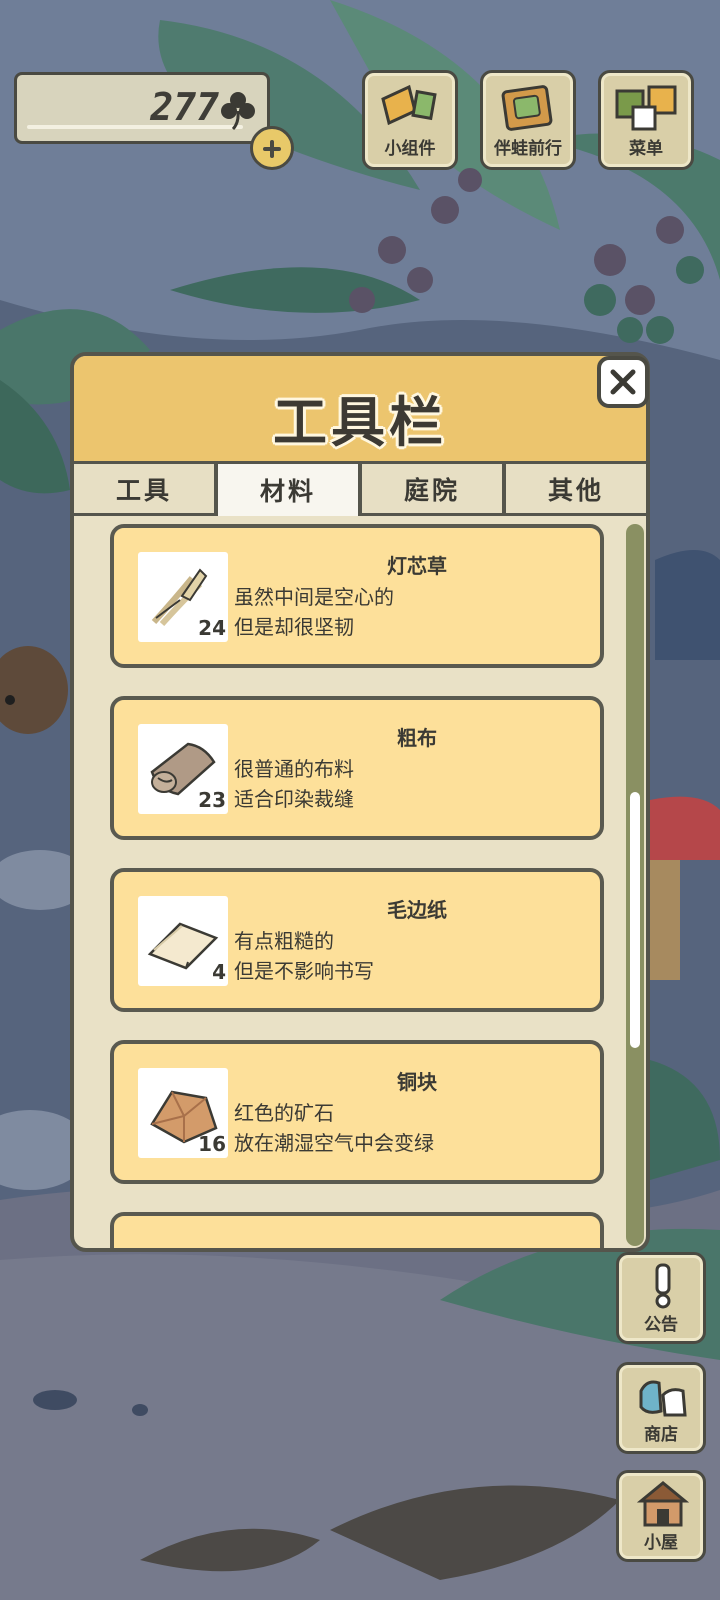 The height and width of the screenshot is (1600, 720). What do you see at coordinates (417, 566) in the screenshot?
I see `item-name: 灯芯草` at bounding box center [417, 566].